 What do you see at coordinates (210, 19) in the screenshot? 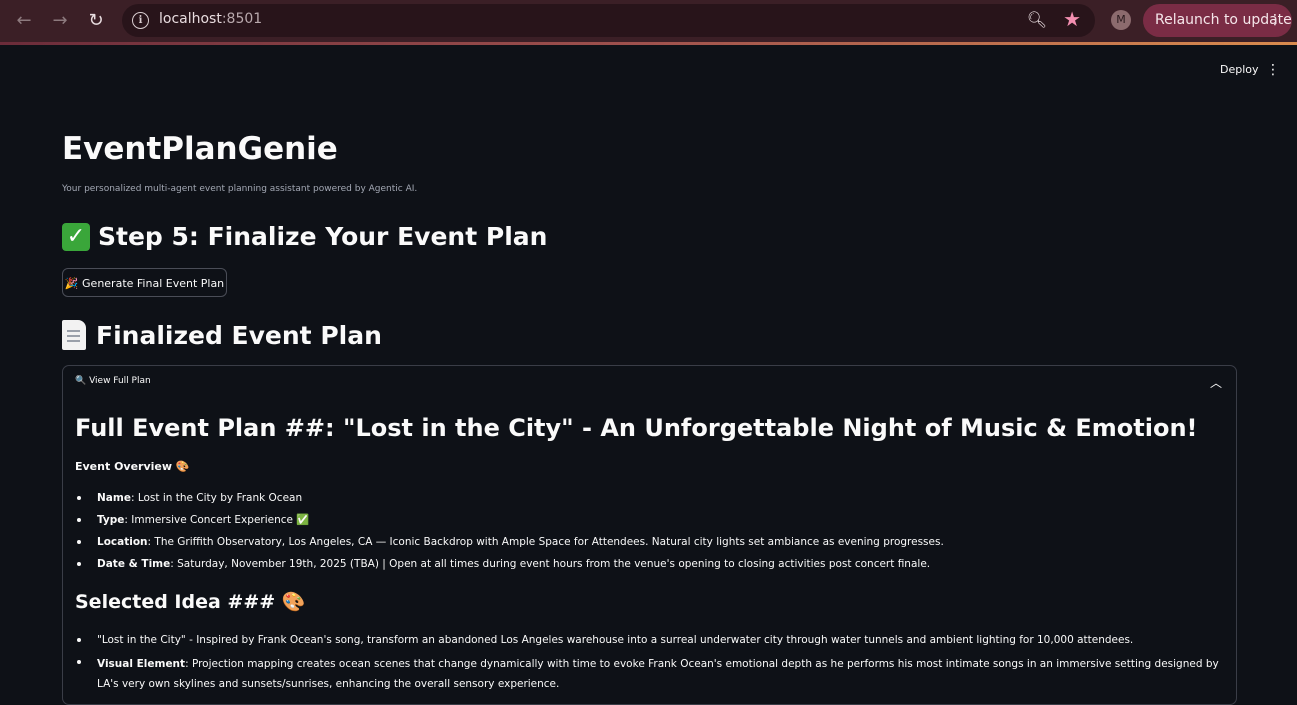
I see `url-text: localhost:8501` at bounding box center [210, 19].